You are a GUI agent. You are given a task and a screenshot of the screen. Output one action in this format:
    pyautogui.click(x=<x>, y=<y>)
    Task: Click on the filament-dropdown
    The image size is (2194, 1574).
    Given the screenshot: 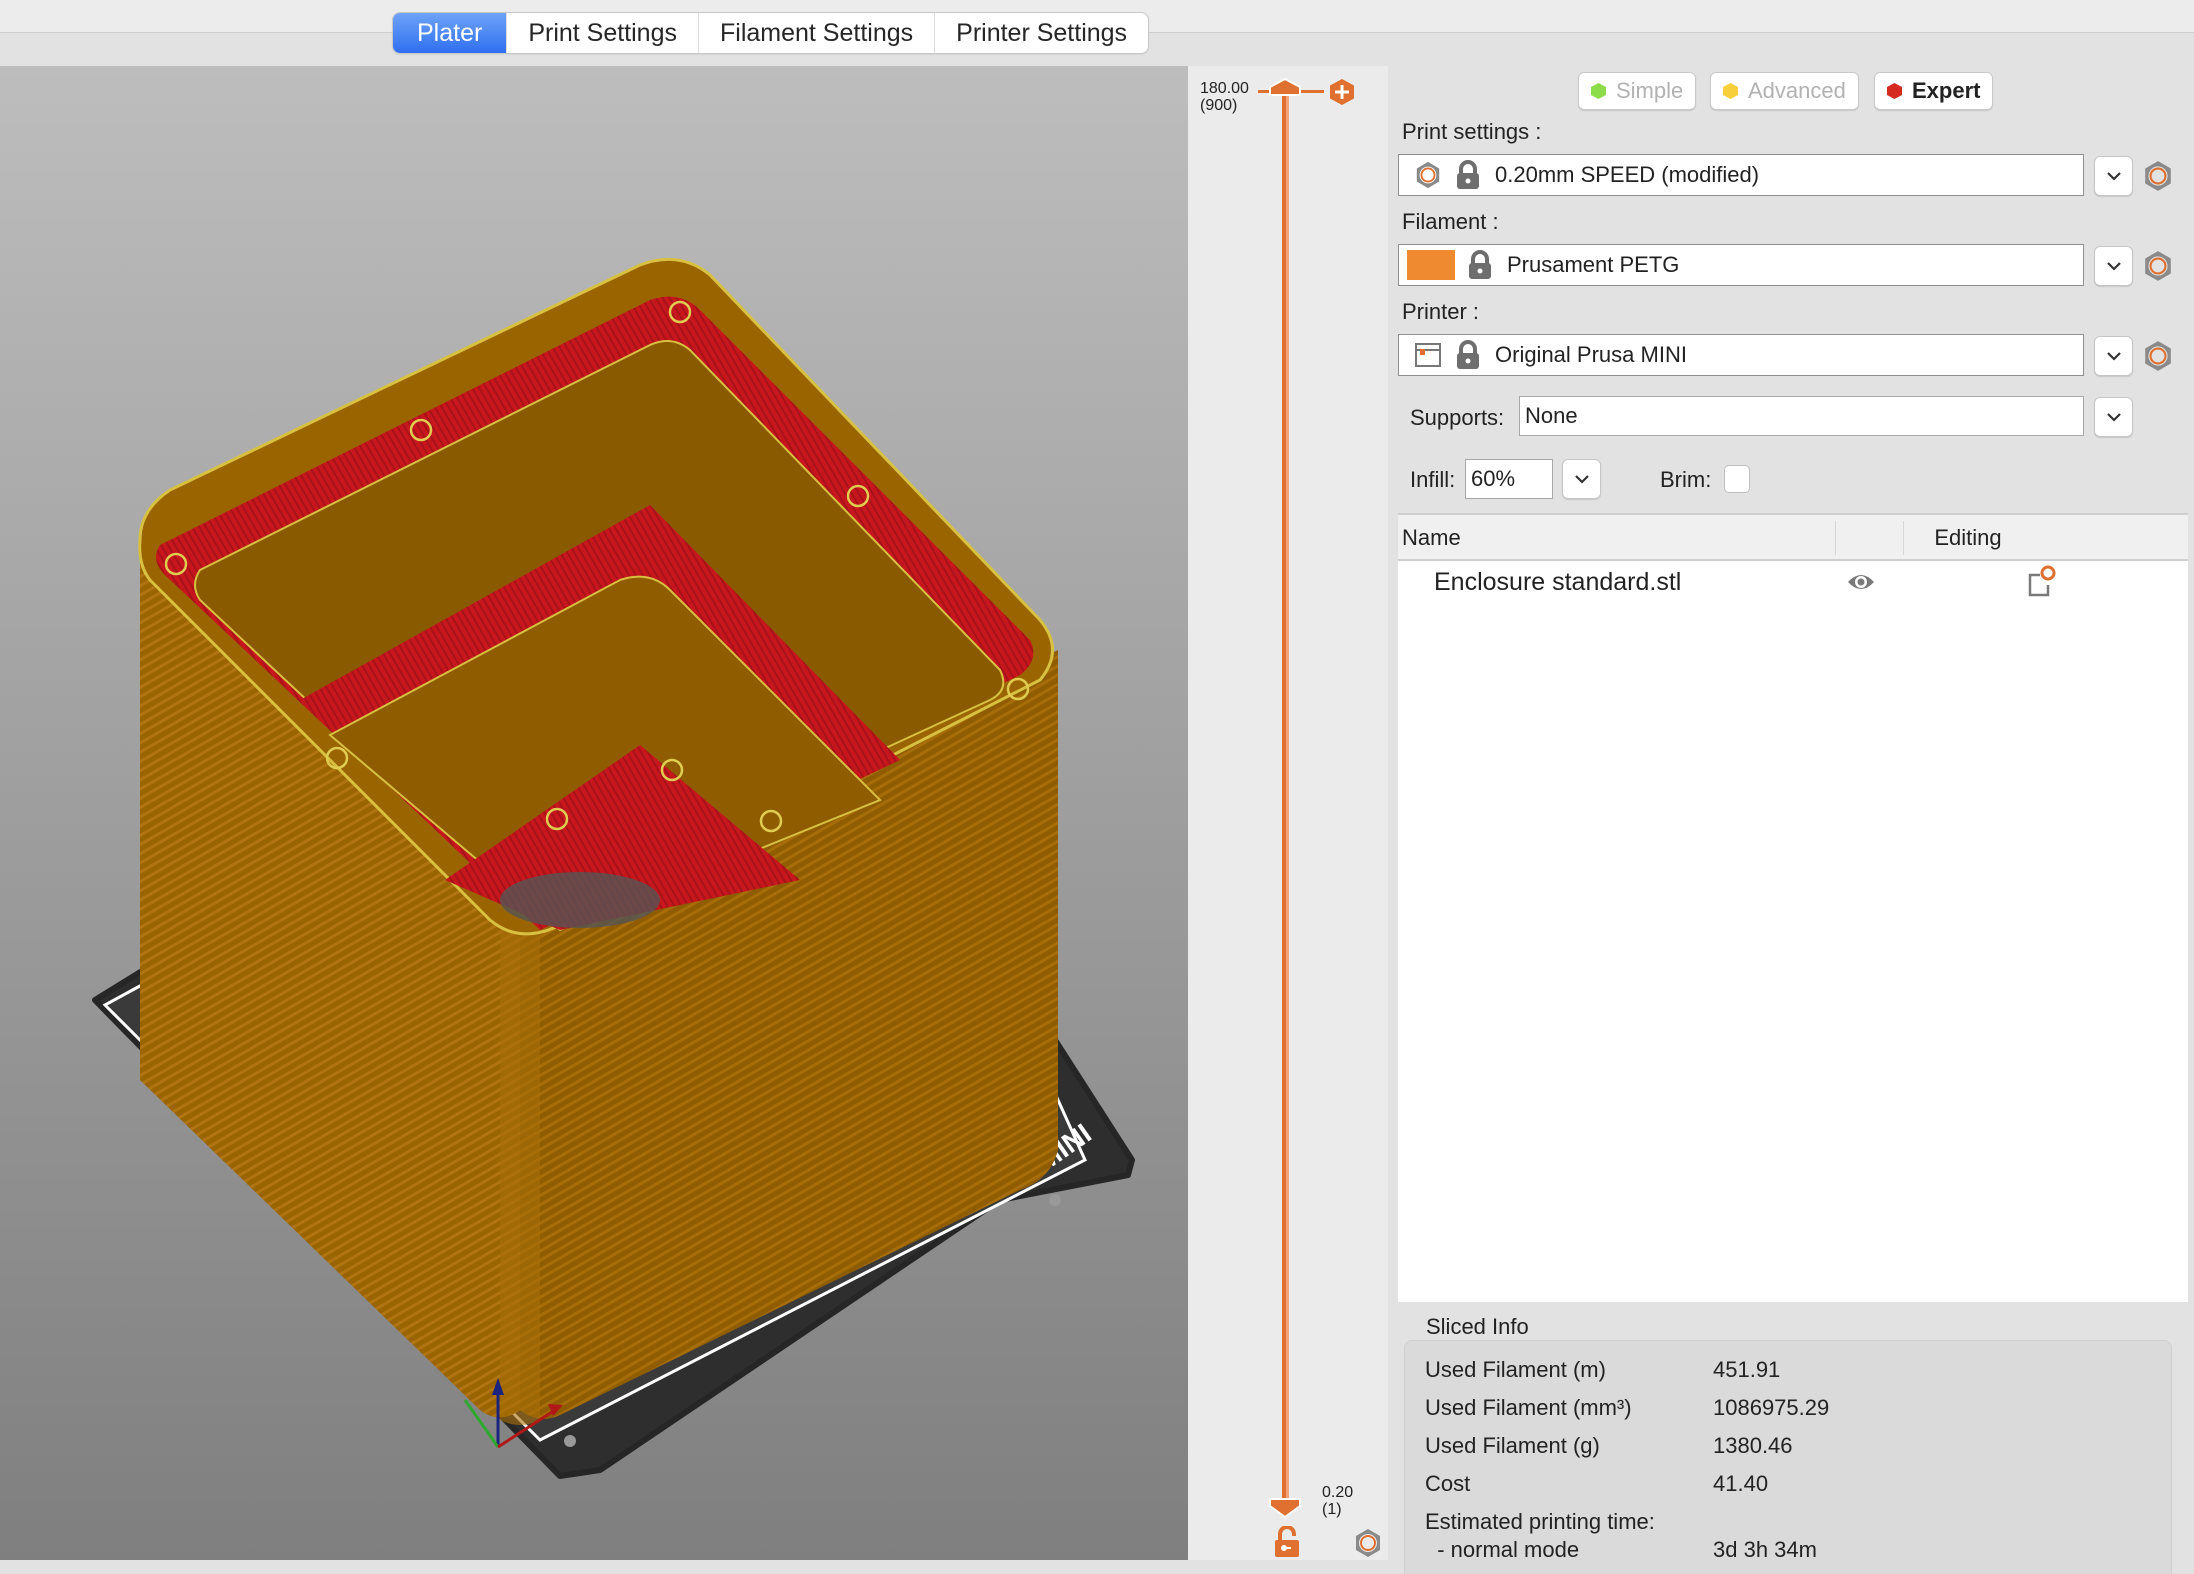 What is the action you would take?
    pyautogui.click(x=2113, y=266)
    